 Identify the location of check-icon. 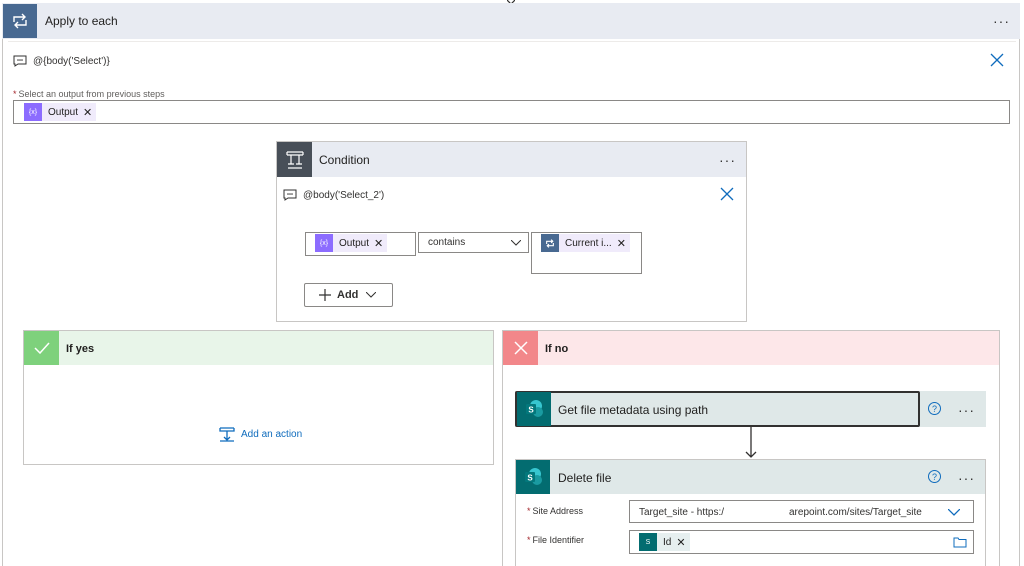
(41, 348).